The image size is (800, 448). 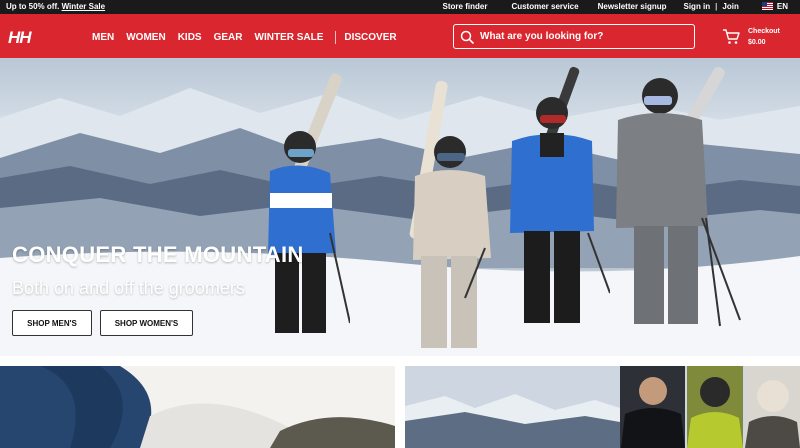 I want to click on cart-summary: Checkout $0.00, so click(x=764, y=37).